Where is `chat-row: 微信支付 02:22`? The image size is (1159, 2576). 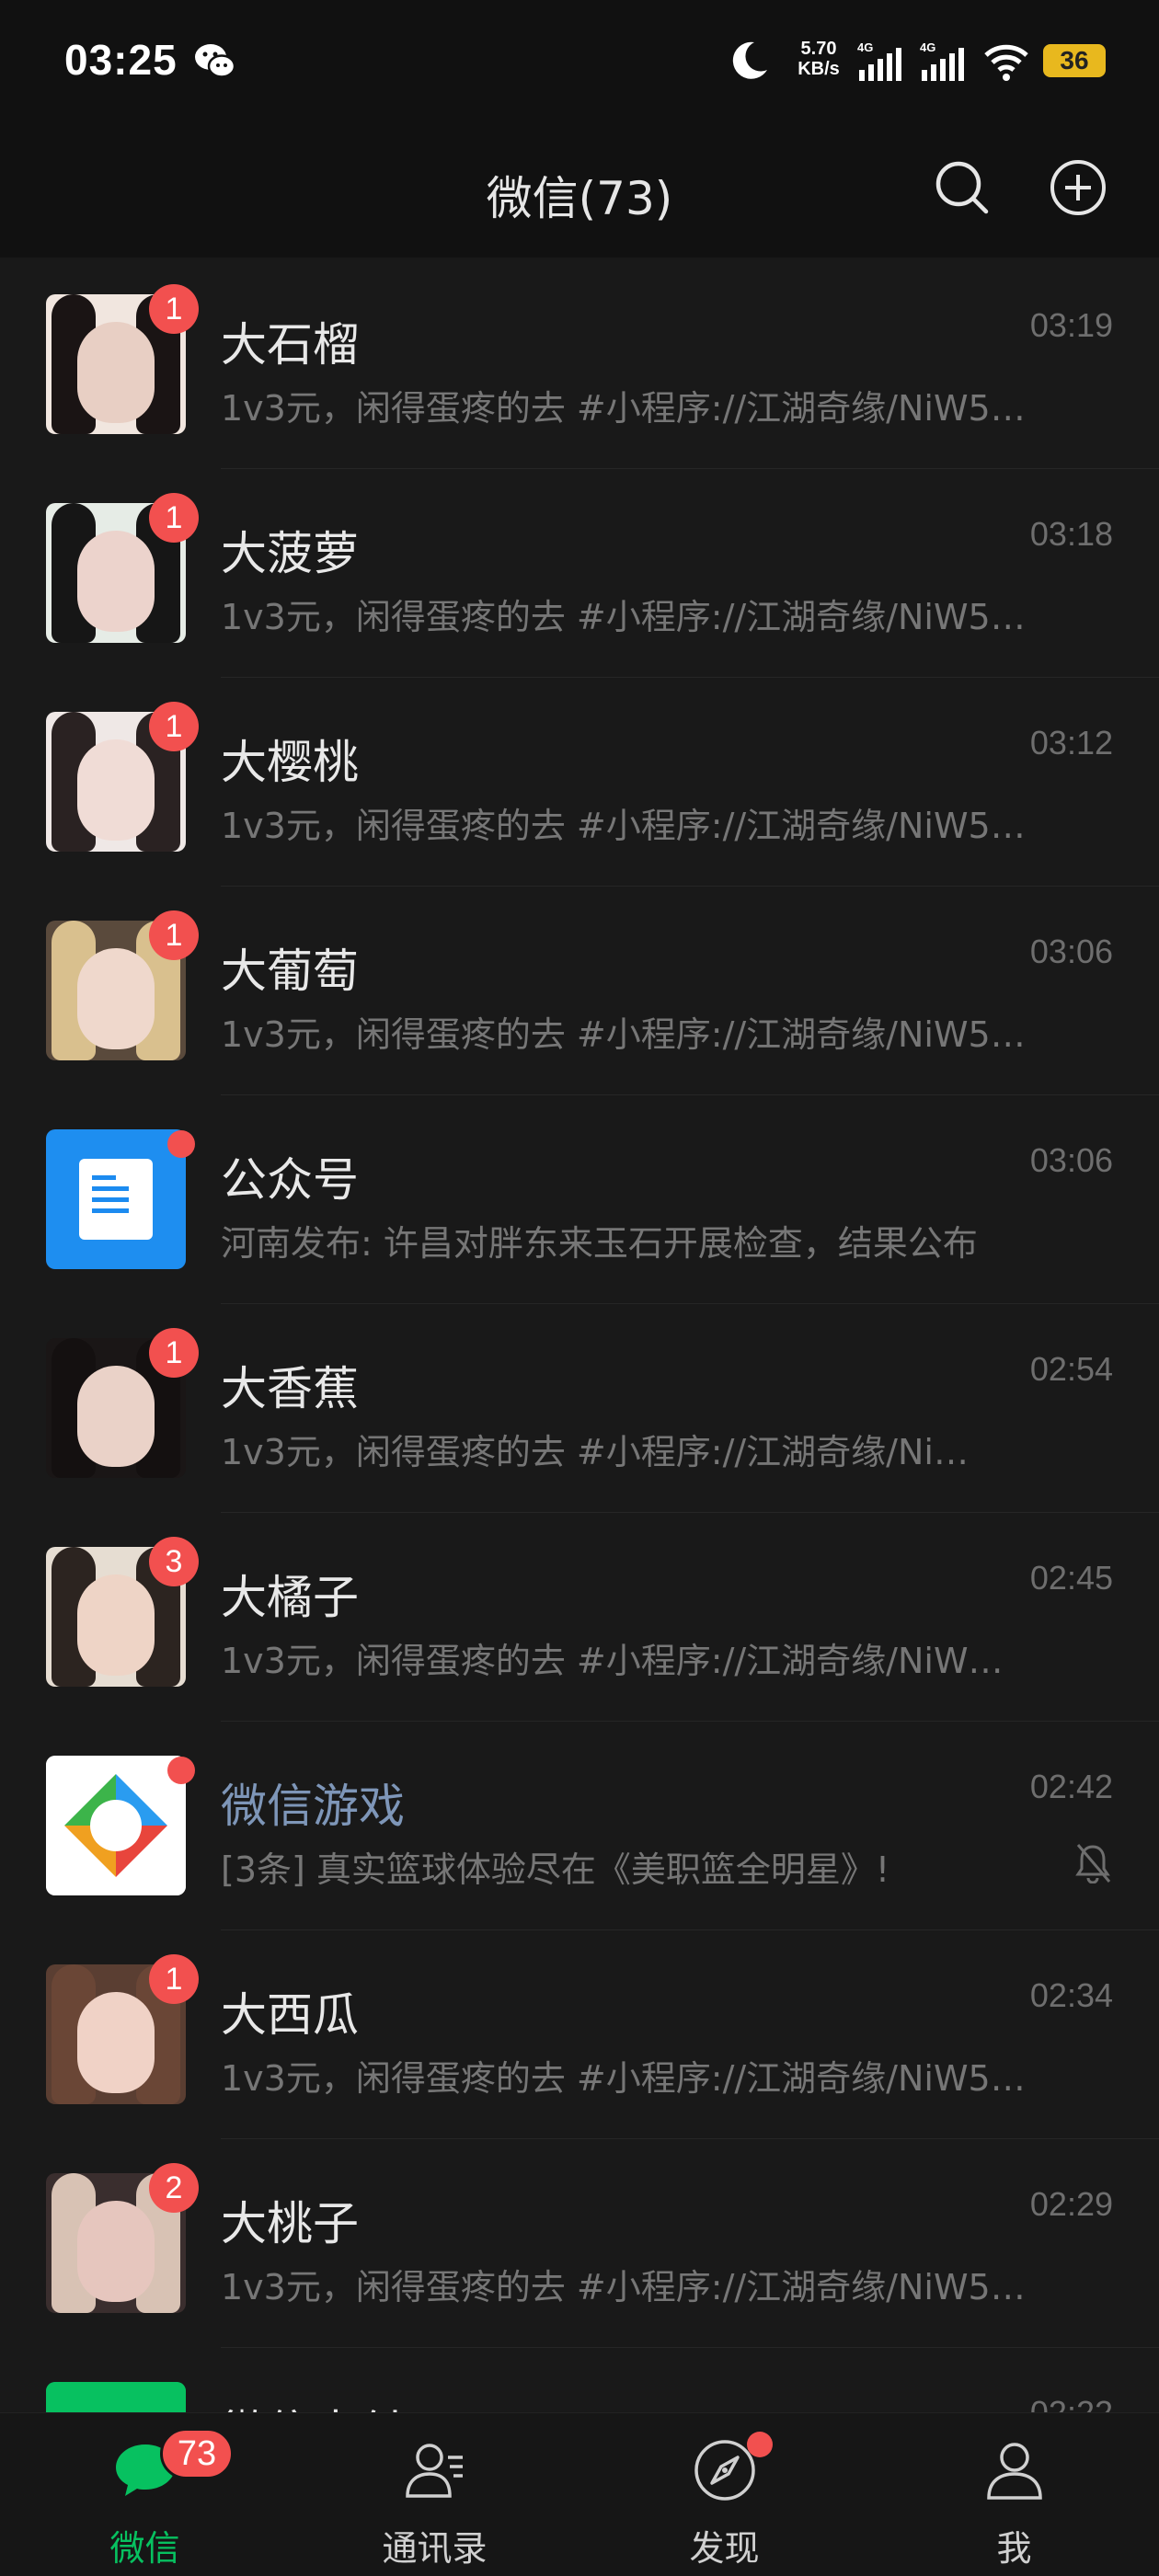 chat-row: 微信支付 02:22 is located at coordinates (579, 2380).